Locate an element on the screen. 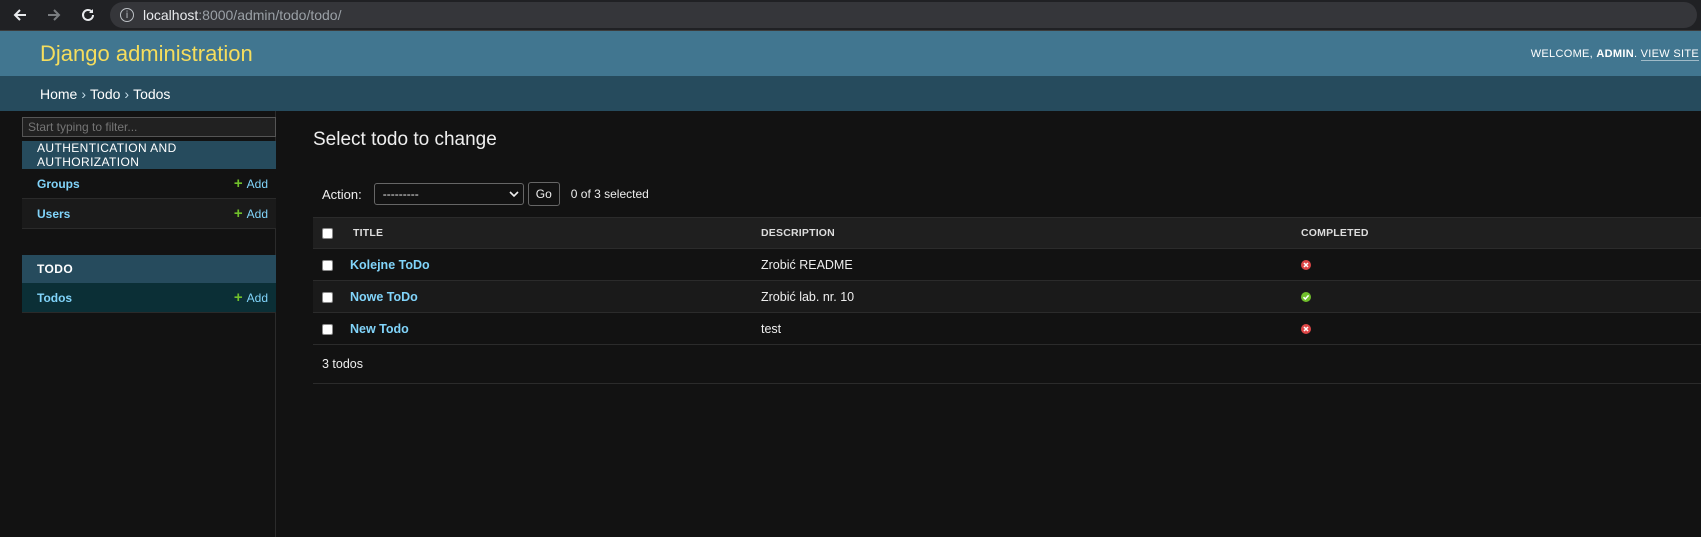  site-info-icon: i is located at coordinates (127, 15).